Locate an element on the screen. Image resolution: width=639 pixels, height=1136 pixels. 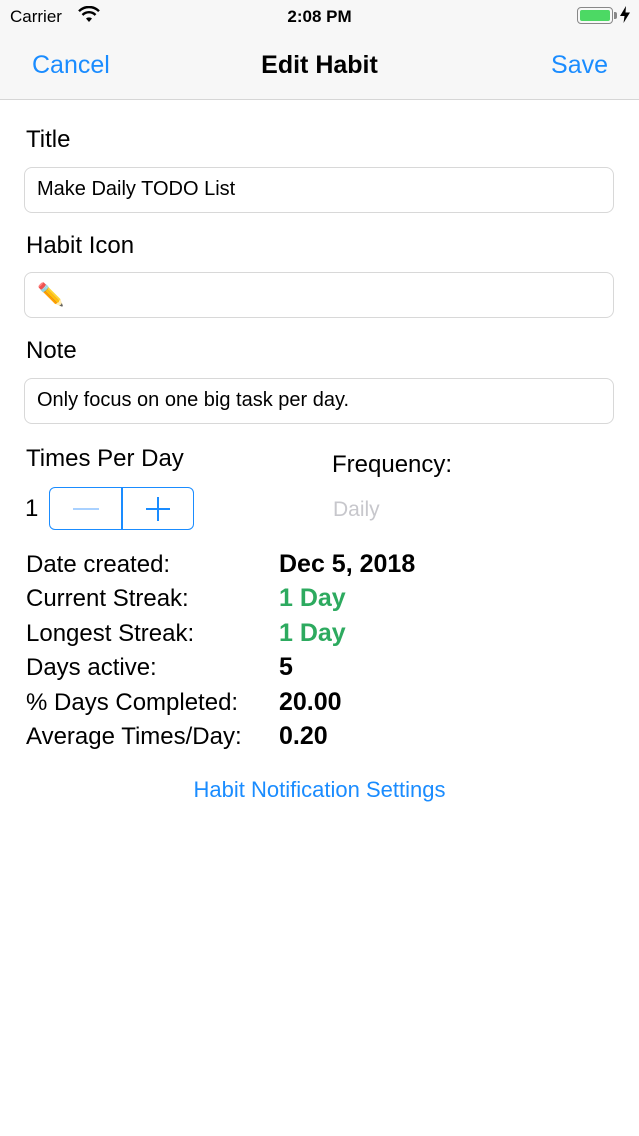
navigation-bar: Cancel Edit Habit Save is located at coordinates (319, 67).